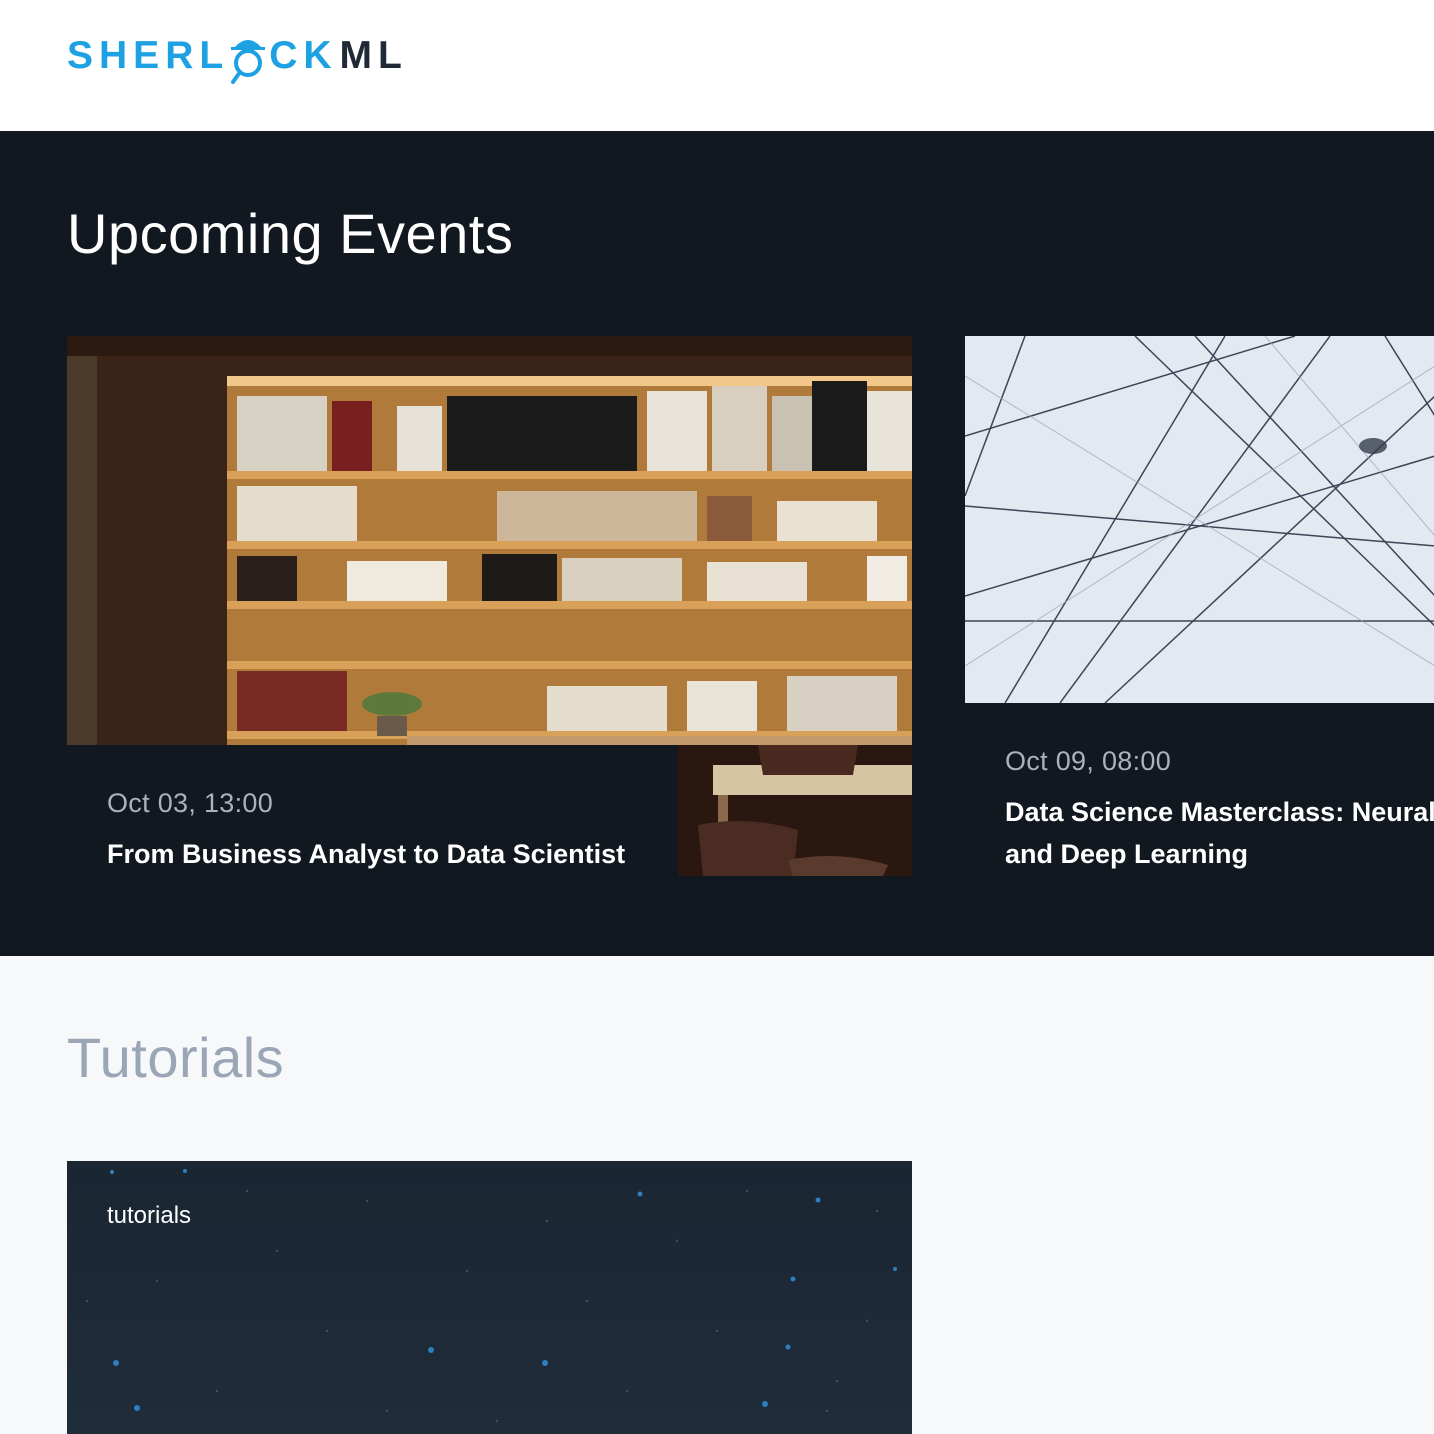 The width and height of the screenshot is (1434, 1434). What do you see at coordinates (717, 65) in the screenshot?
I see `site-header: SHERL CK ML` at bounding box center [717, 65].